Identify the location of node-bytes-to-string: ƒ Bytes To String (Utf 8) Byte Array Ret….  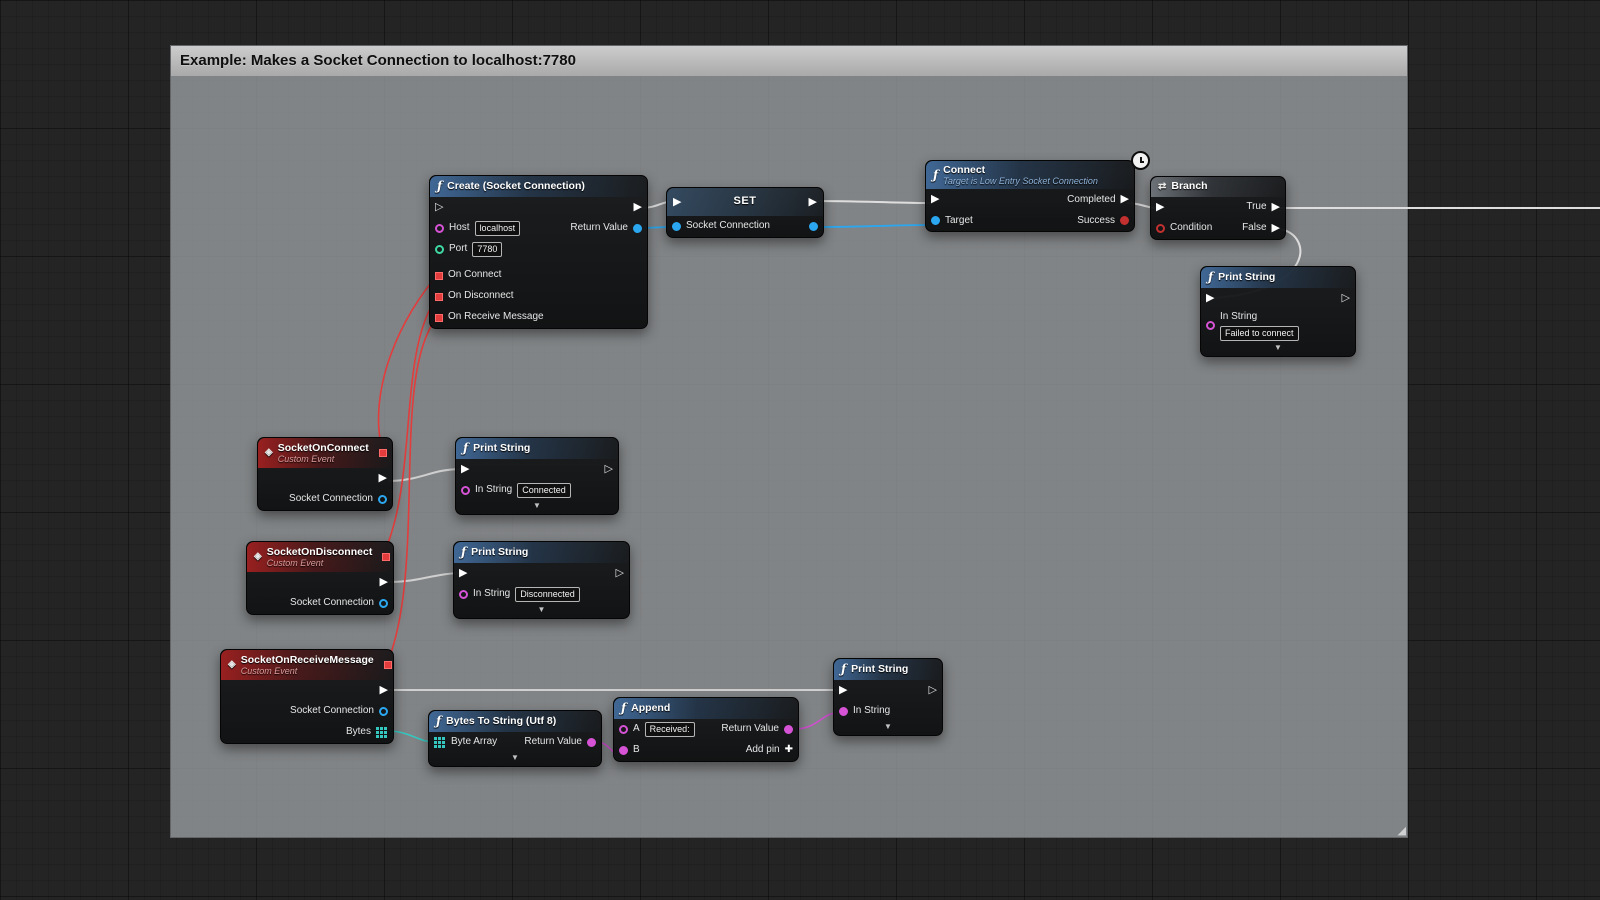
(515, 738).